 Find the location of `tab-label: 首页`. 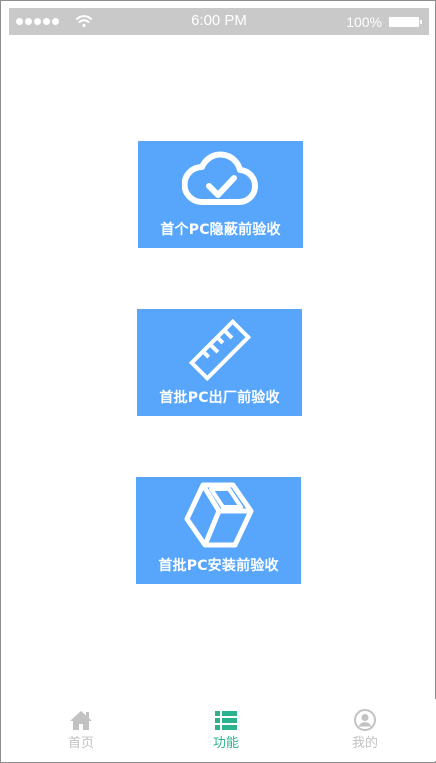

tab-label: 首页 is located at coordinates (80, 743).